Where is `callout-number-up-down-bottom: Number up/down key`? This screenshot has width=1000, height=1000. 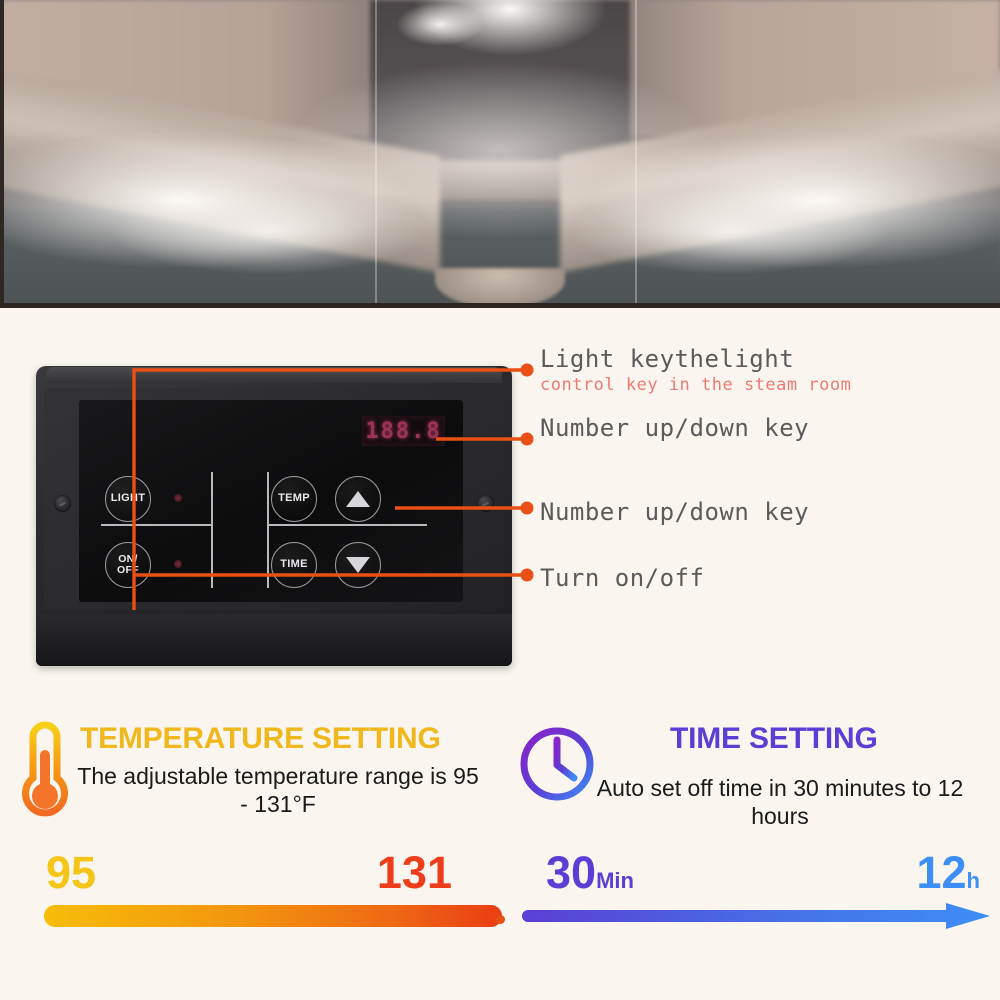 callout-number-up-down-bottom: Number up/down key is located at coordinates (674, 512).